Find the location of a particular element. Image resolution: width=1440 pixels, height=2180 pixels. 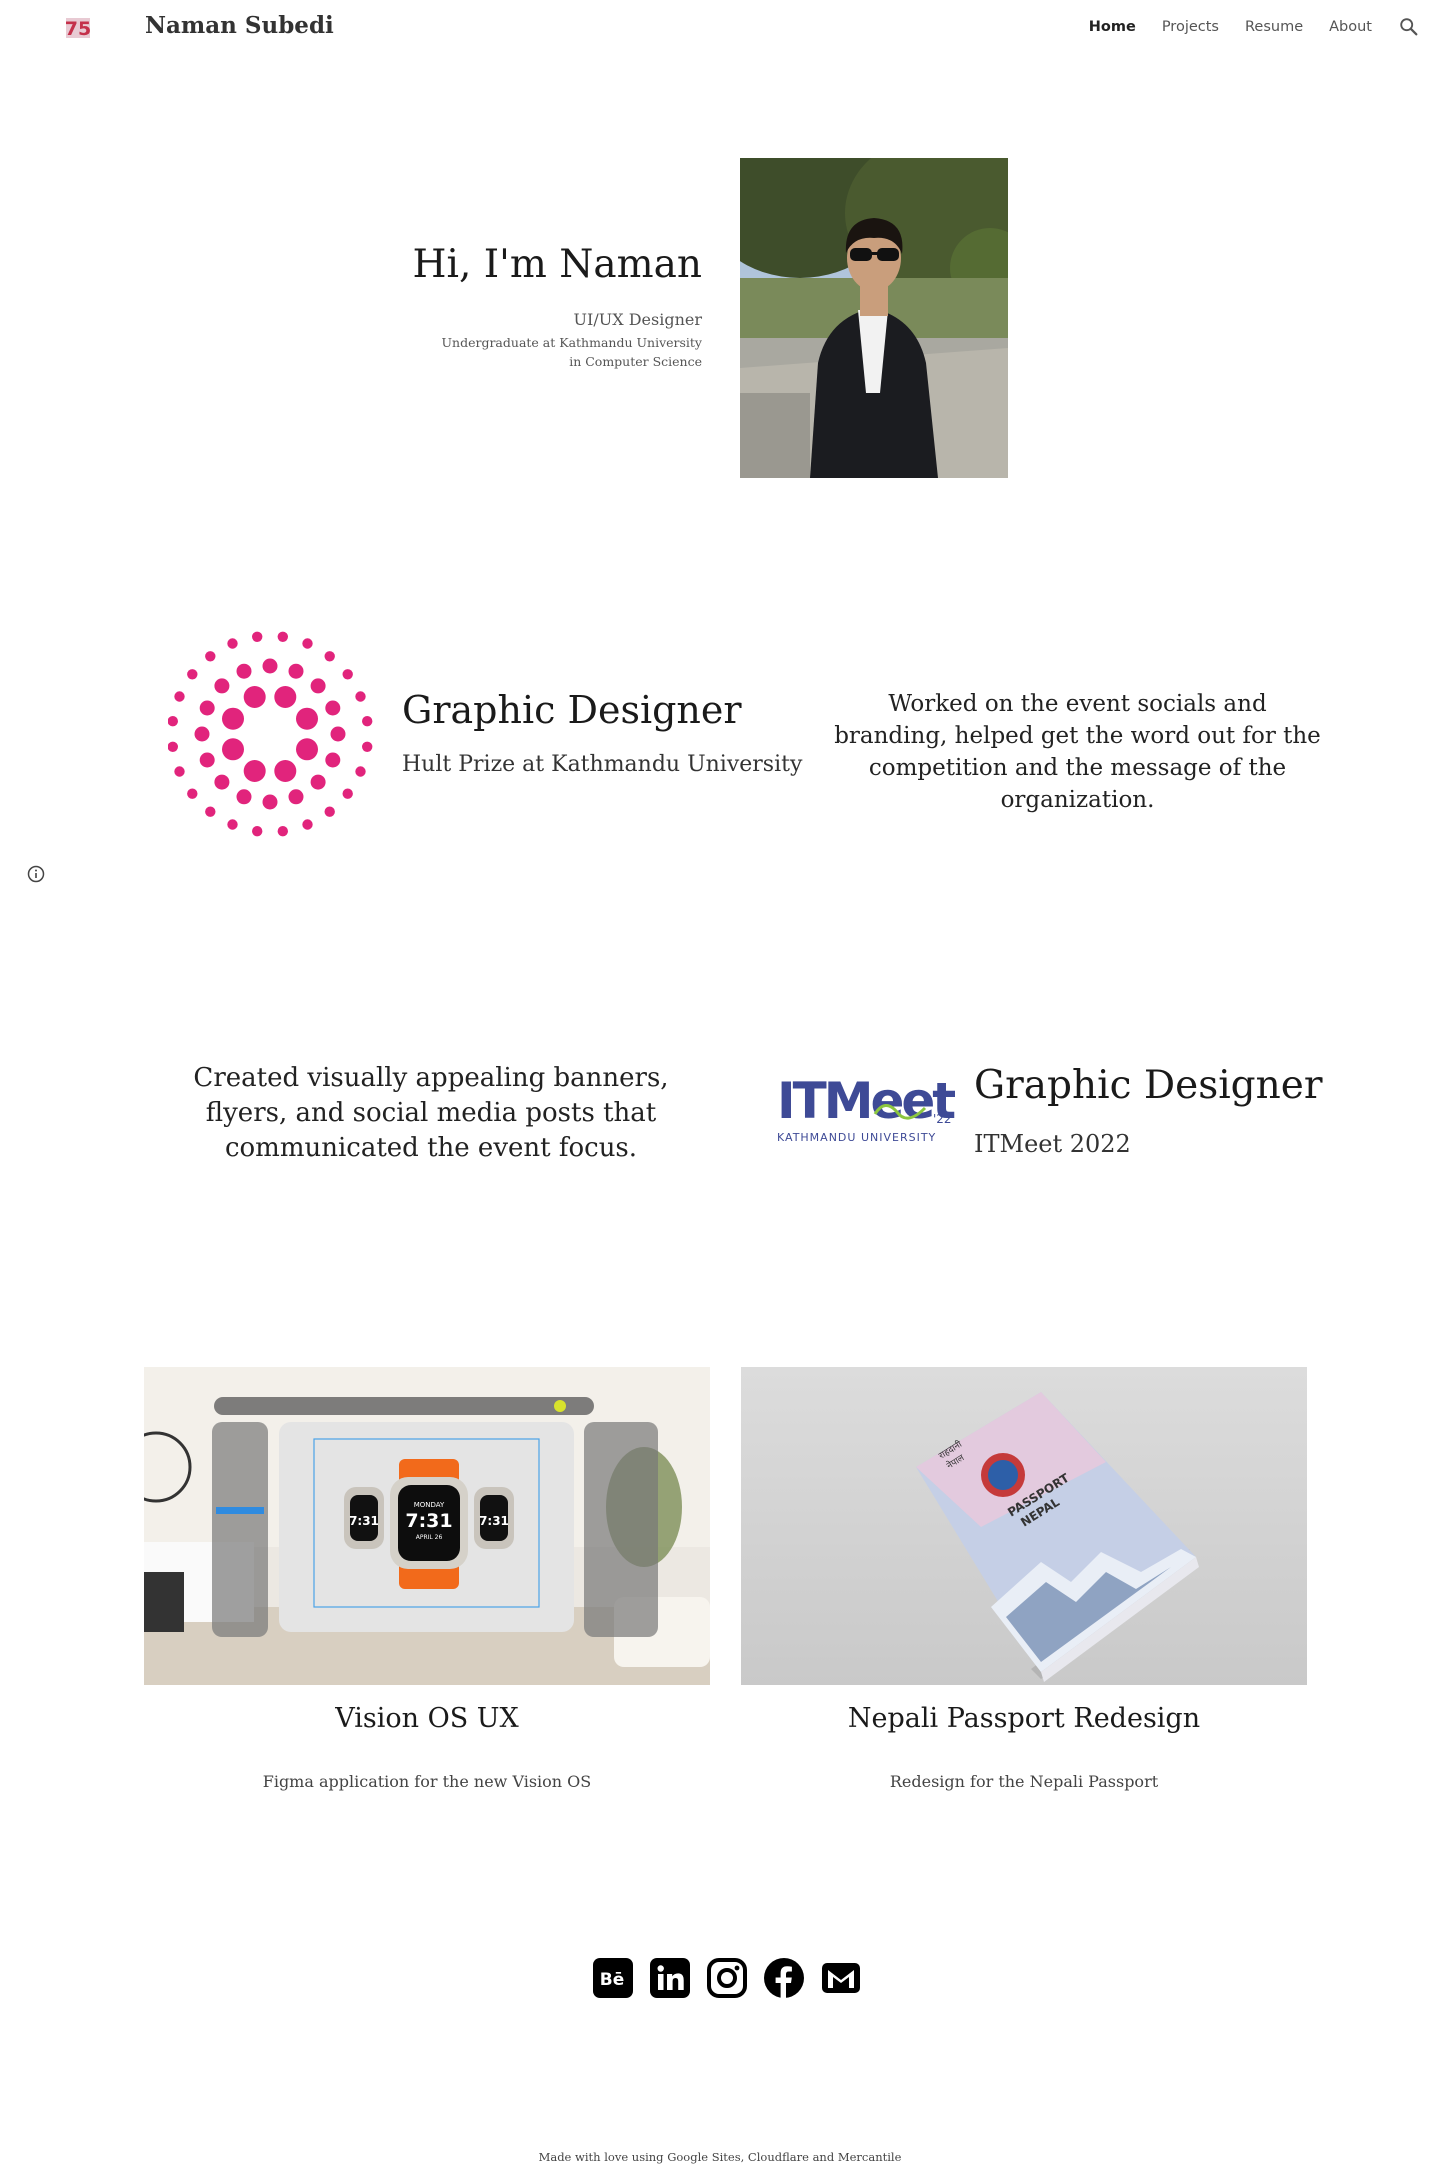

hult-prize-logo is located at coordinates (270, 734).